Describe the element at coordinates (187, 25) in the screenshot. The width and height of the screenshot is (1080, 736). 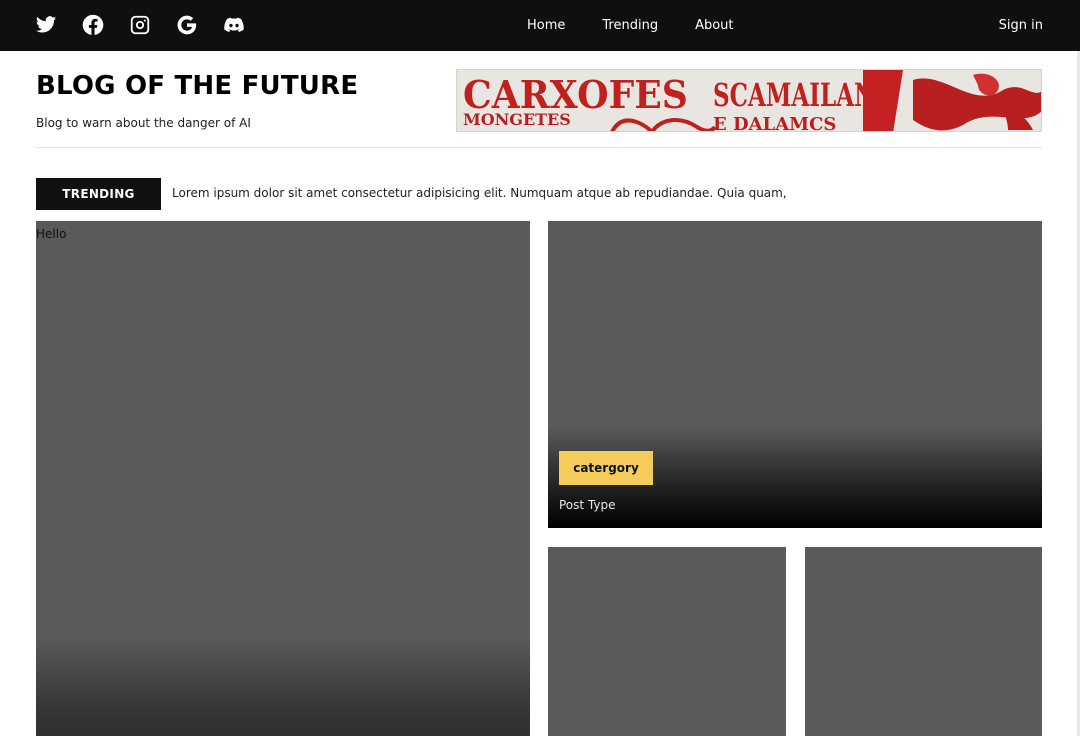
I see `google-icon` at that location.